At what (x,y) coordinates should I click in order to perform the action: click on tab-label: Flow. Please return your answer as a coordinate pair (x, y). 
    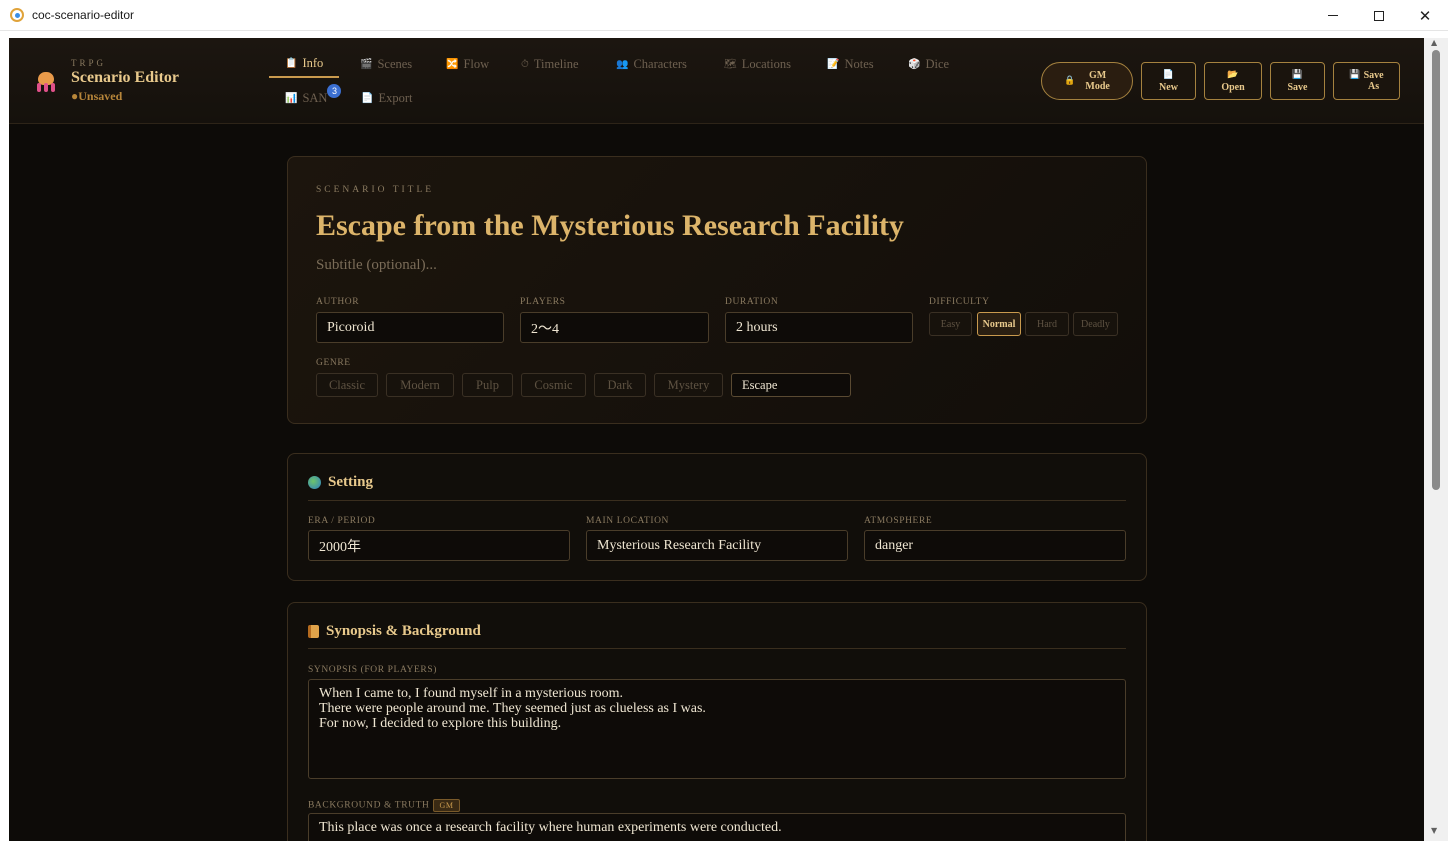
    Looking at the image, I should click on (476, 63).